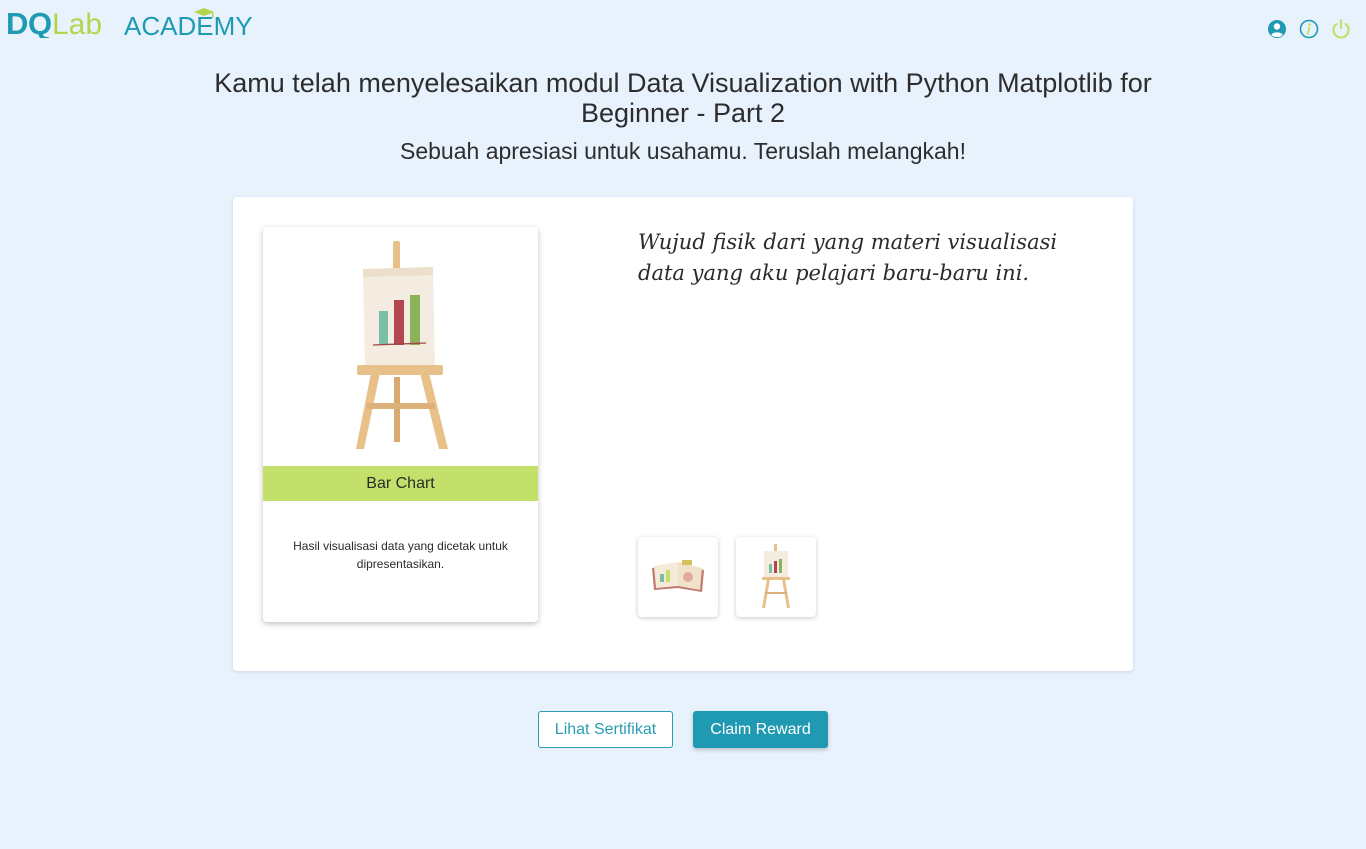 The height and width of the screenshot is (849, 1366). I want to click on dqlab-logo: D Q Lab ACADEMY, so click(132, 22).